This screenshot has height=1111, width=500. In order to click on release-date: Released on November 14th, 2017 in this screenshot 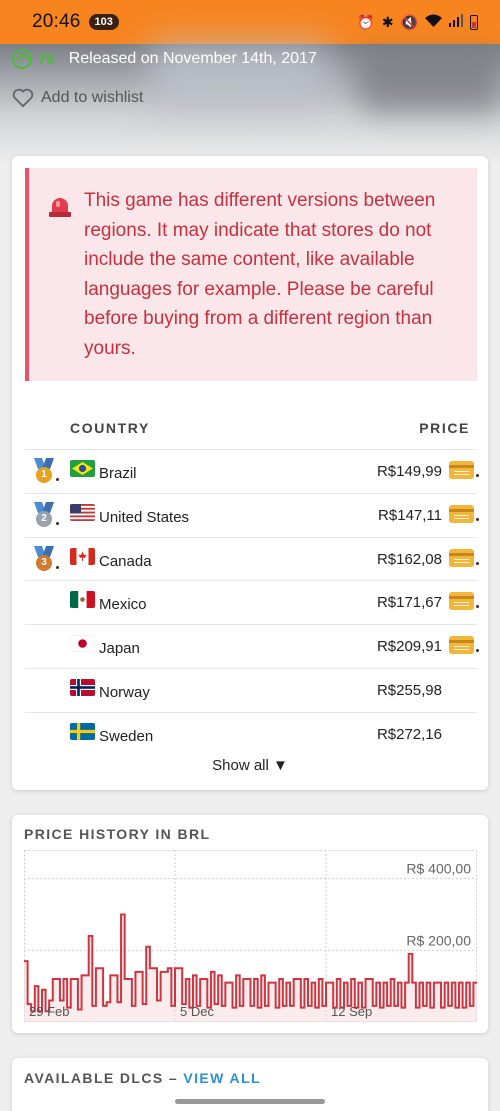, I will do `click(192, 58)`.